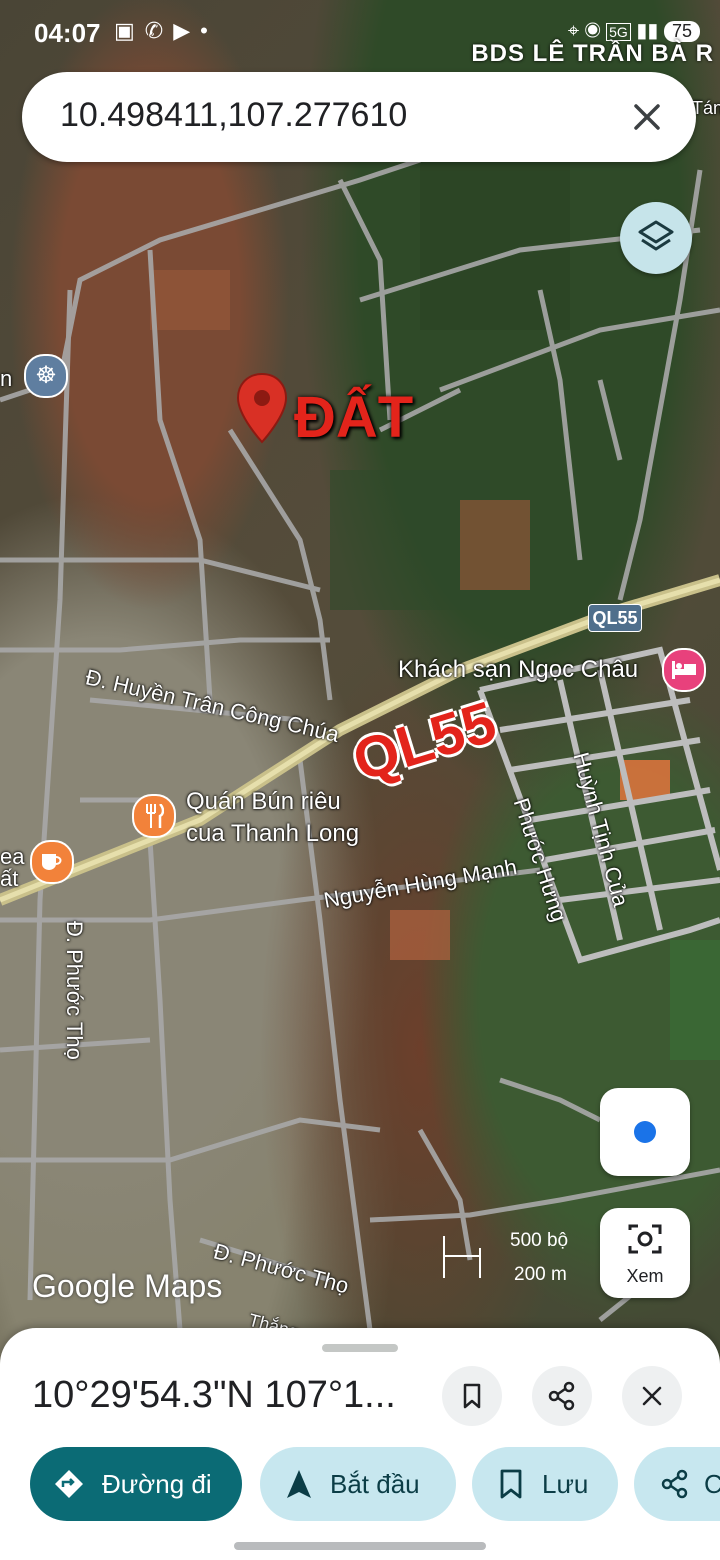 This screenshot has height=1560, width=720. I want to click on directions-label: Đường đi, so click(157, 1484).